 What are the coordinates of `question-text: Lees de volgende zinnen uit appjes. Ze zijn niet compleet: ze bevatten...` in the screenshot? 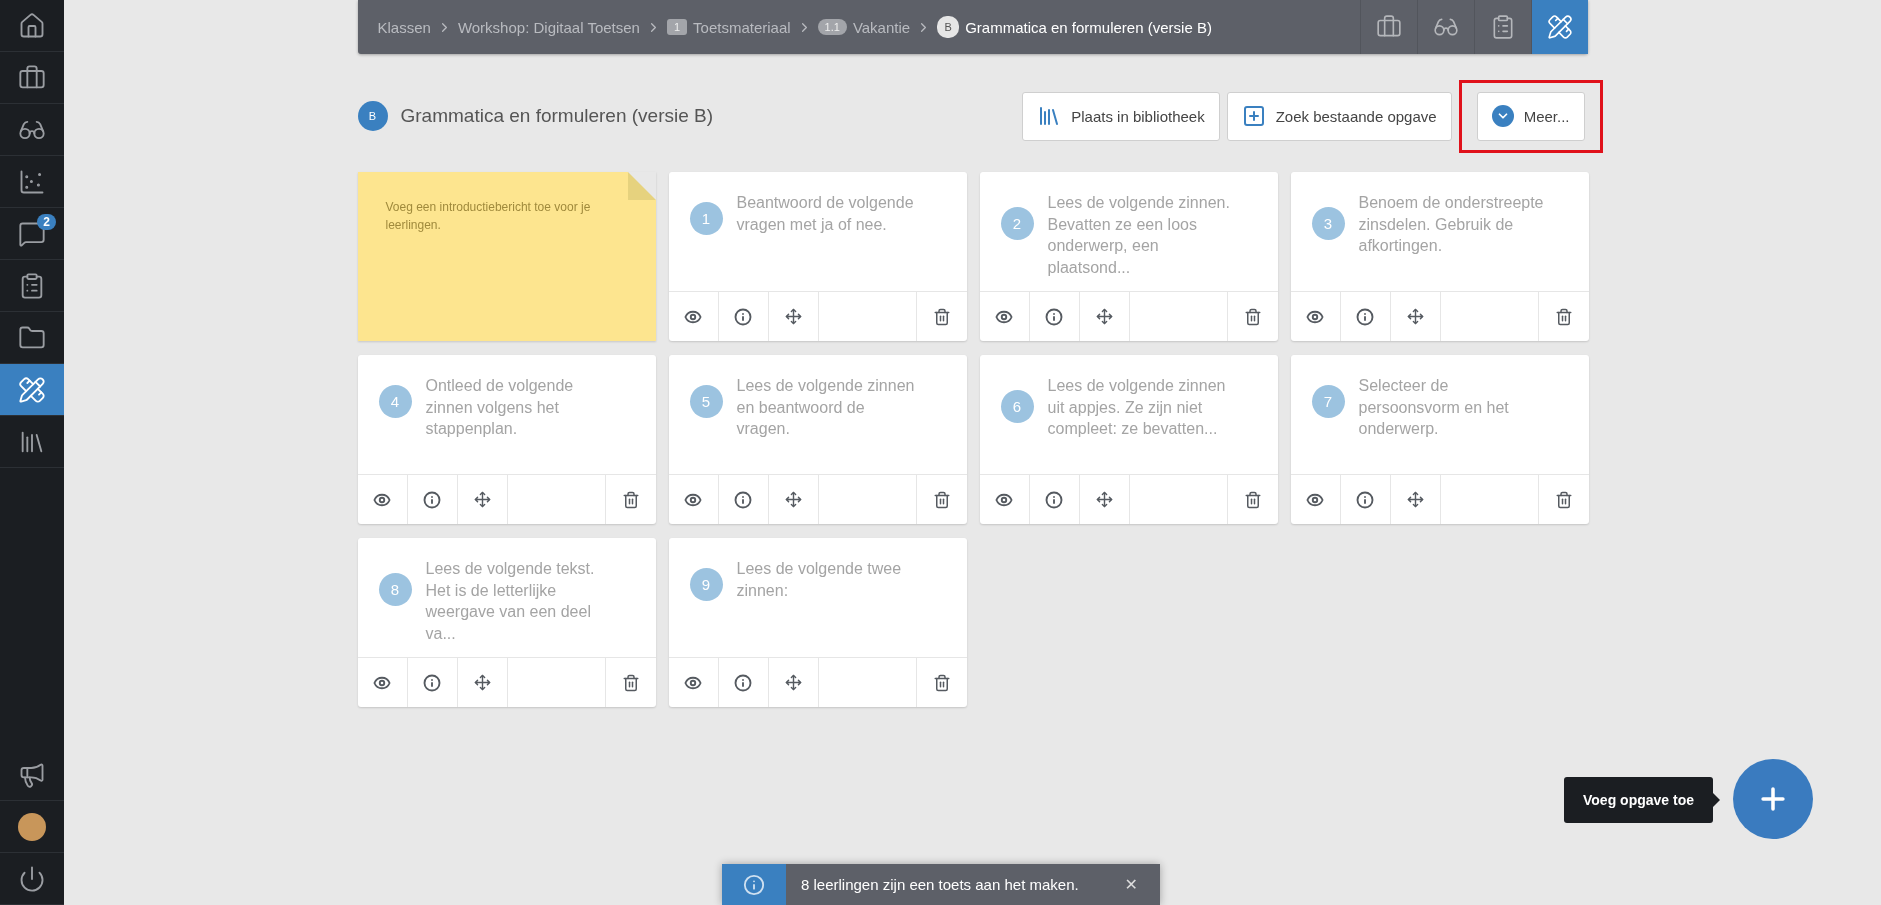 It's located at (1137, 408).